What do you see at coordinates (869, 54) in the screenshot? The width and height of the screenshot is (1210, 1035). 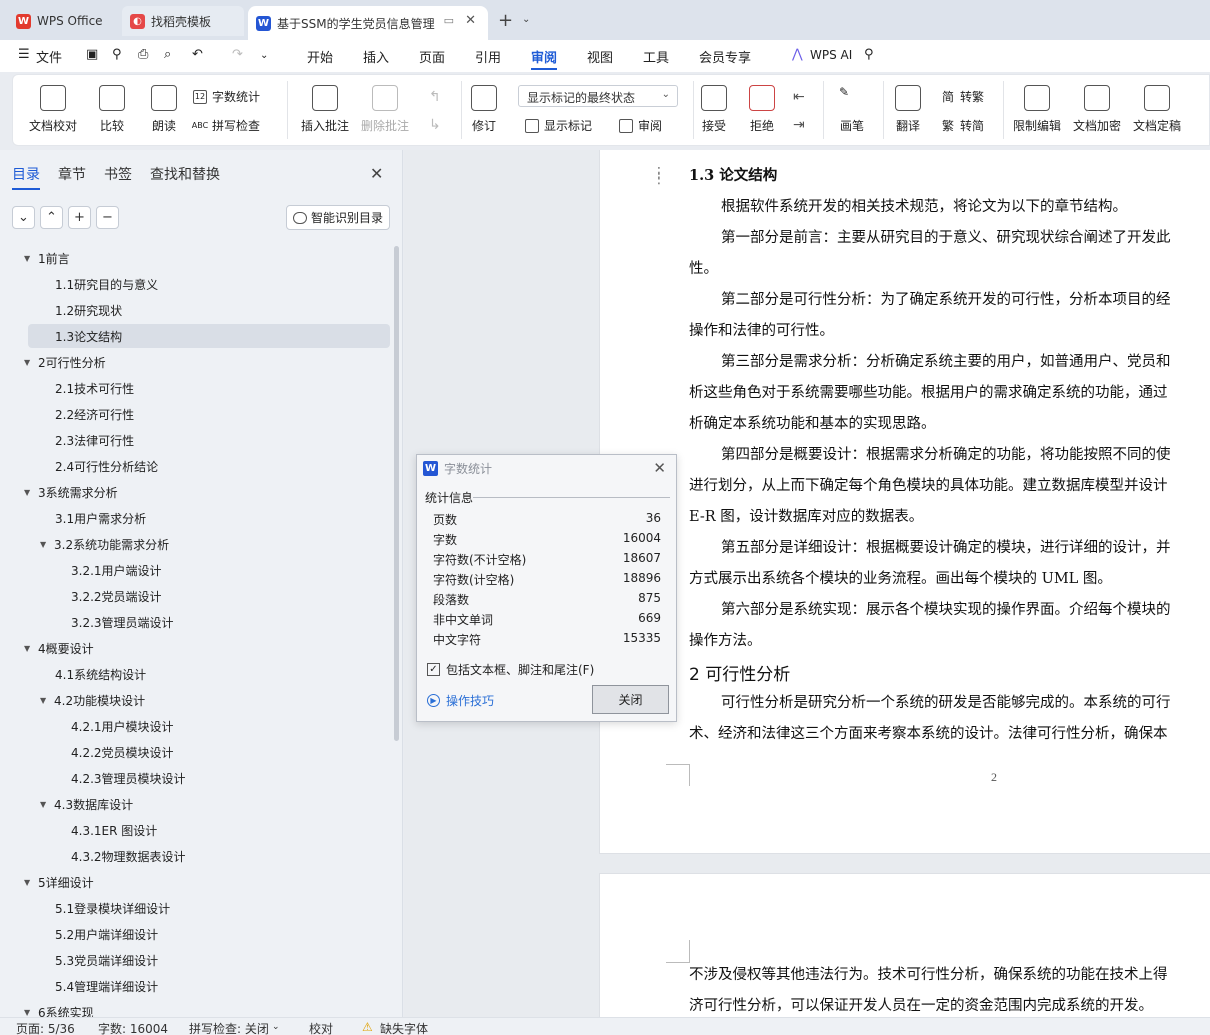 I see `search-icon: ⚲` at bounding box center [869, 54].